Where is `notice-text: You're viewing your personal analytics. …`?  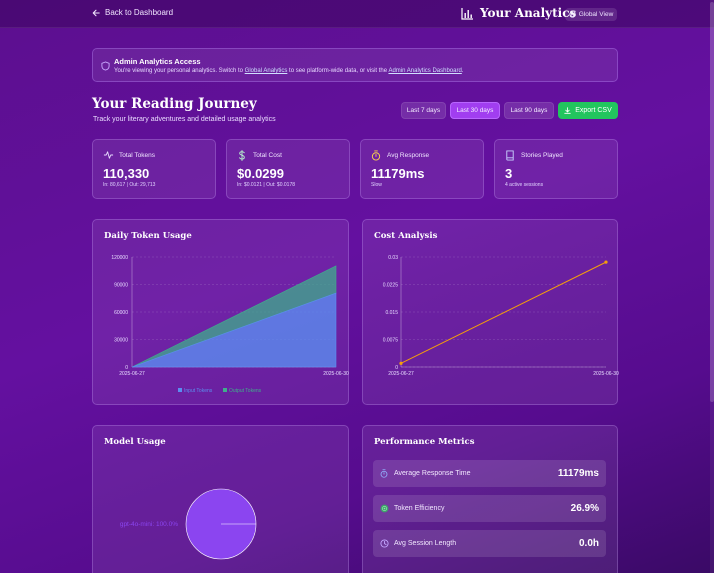
notice-text: You're viewing your personal analytics. … is located at coordinates (289, 71).